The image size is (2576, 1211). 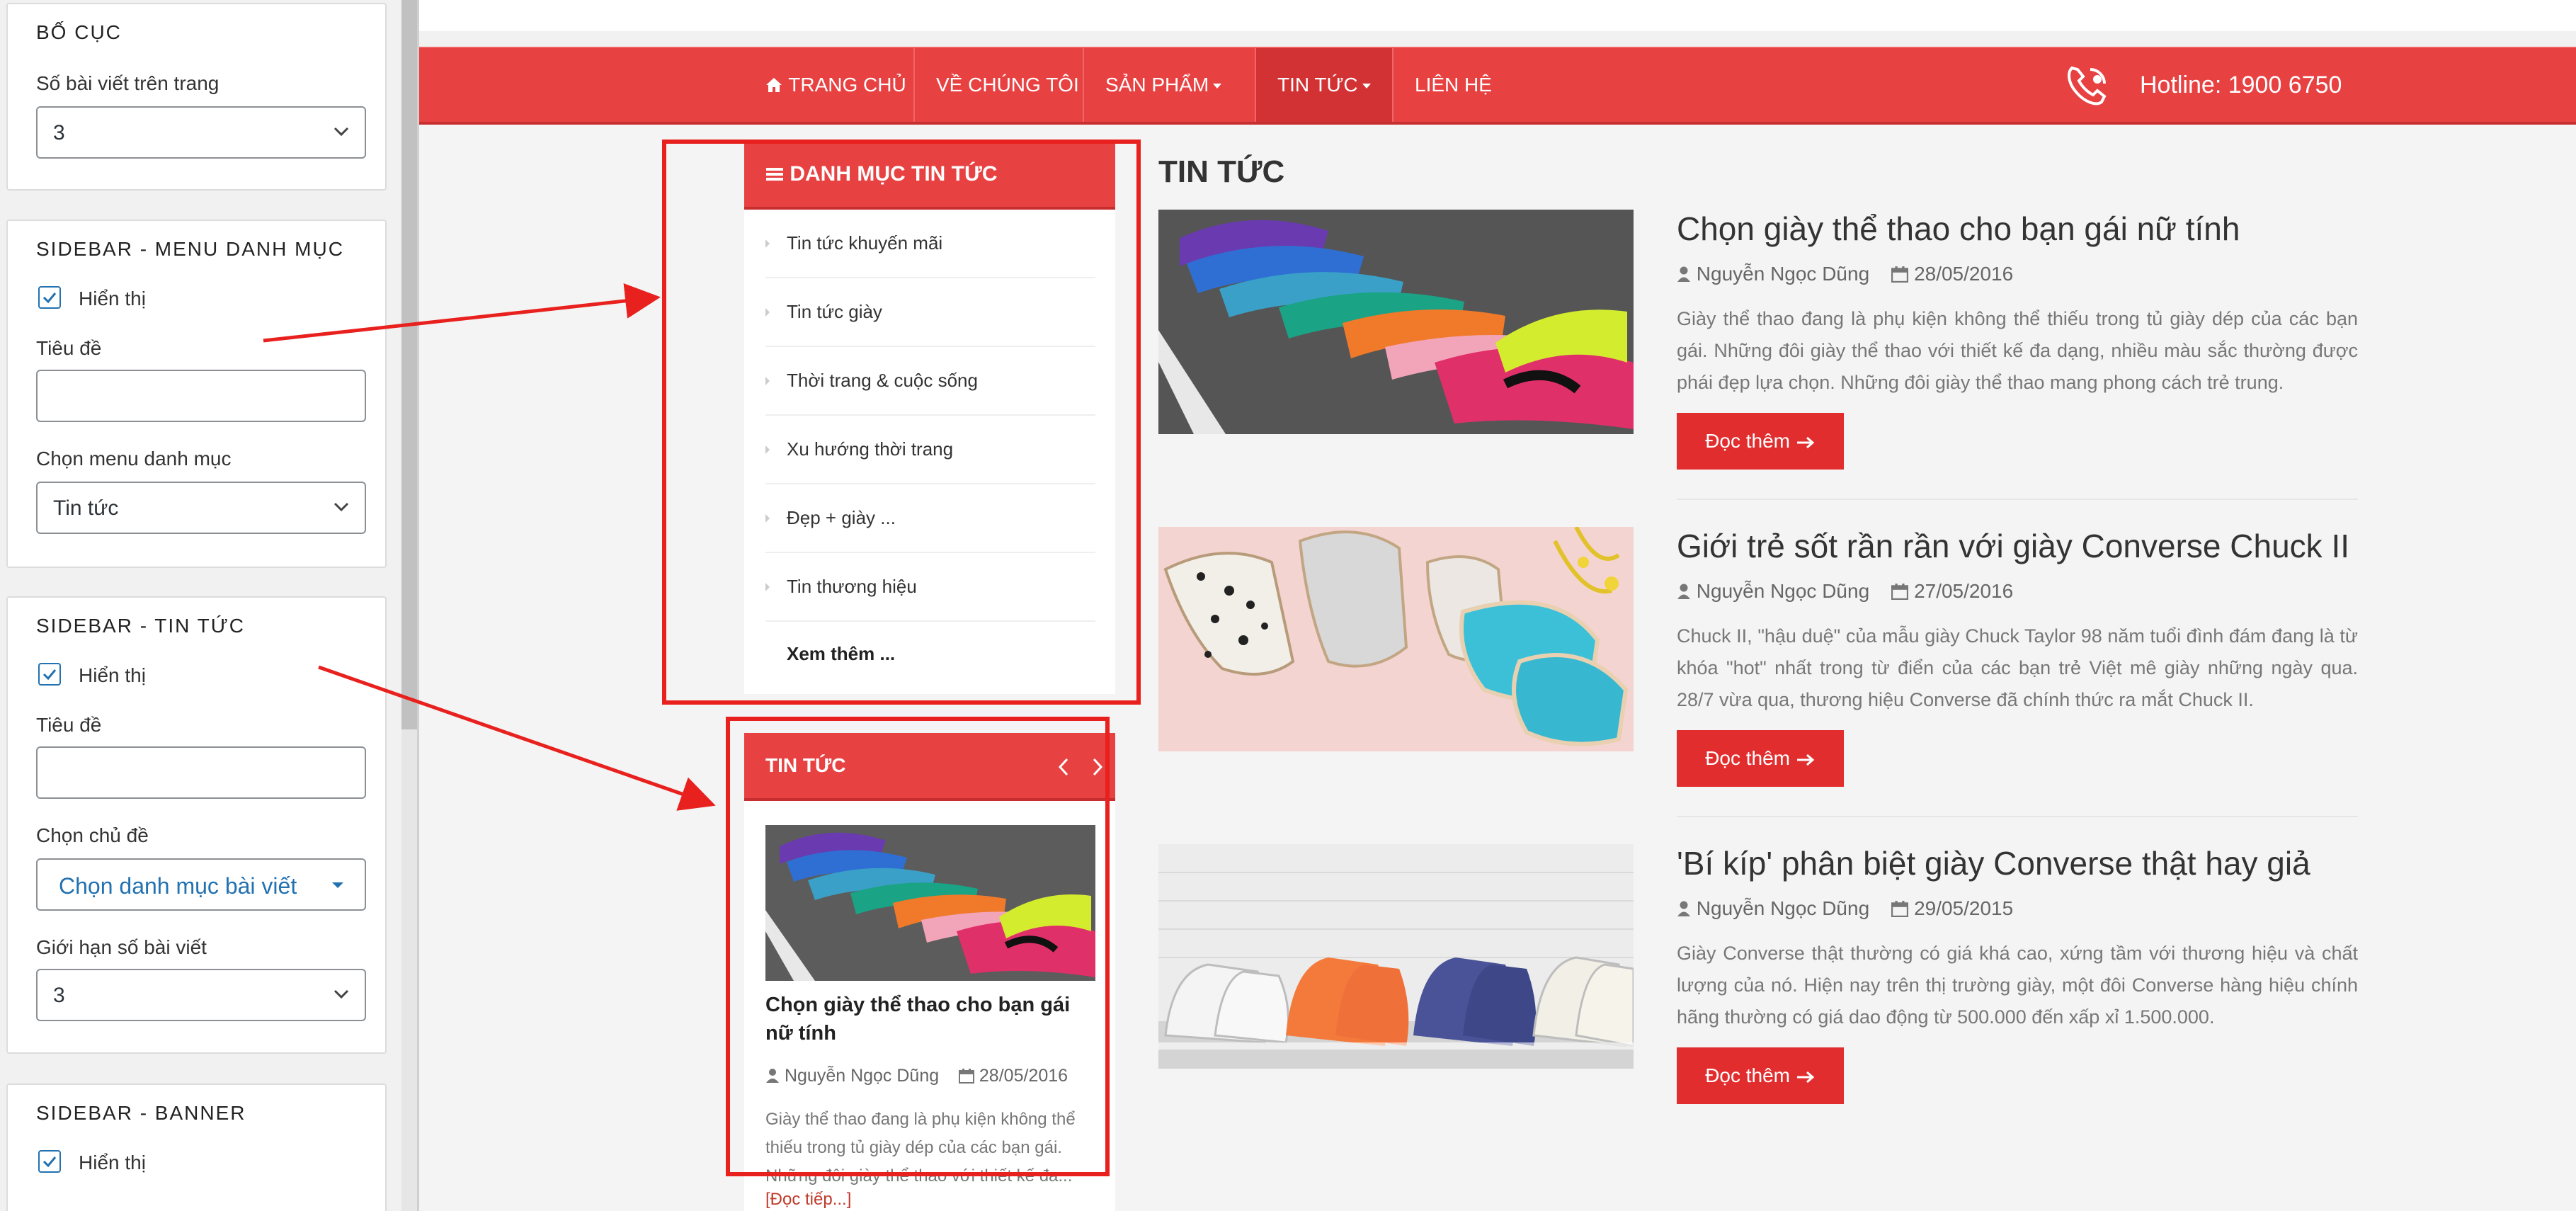 I want to click on menu-show-checkbox, so click(x=49, y=297).